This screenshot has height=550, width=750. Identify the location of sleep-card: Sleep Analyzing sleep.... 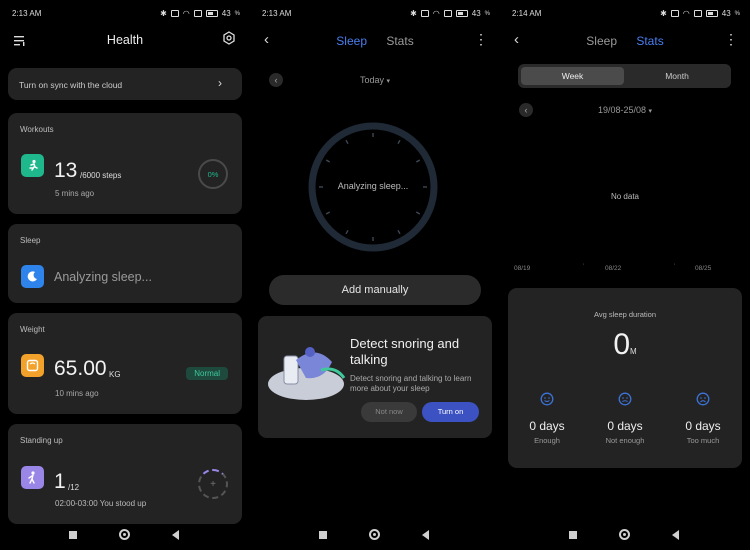
(125, 263).